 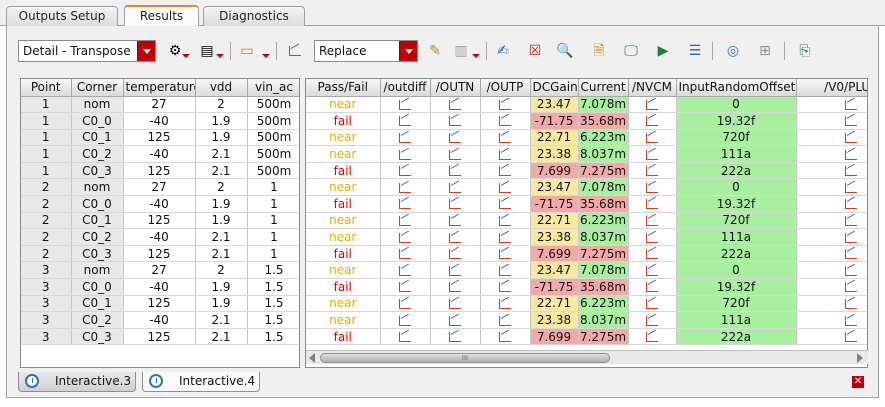 What do you see at coordinates (160, 337) in the screenshot?
I see `table-row: 3 C0_3 125 2.1 1.5` at bounding box center [160, 337].